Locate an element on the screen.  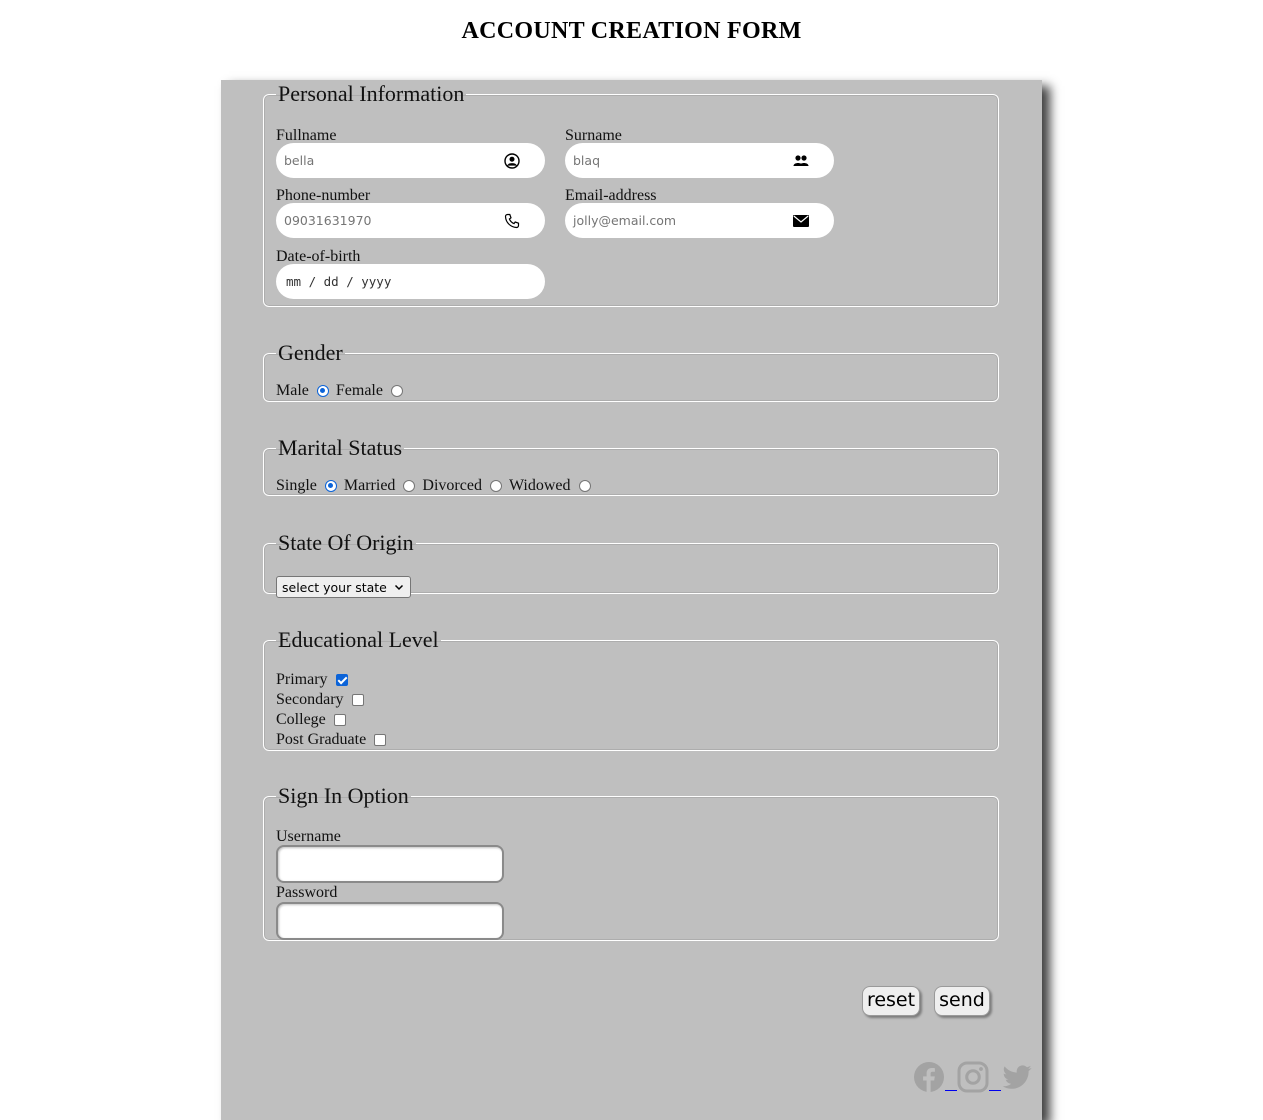
state-of-origin-legend: State Of Origin is located at coordinates (346, 542).